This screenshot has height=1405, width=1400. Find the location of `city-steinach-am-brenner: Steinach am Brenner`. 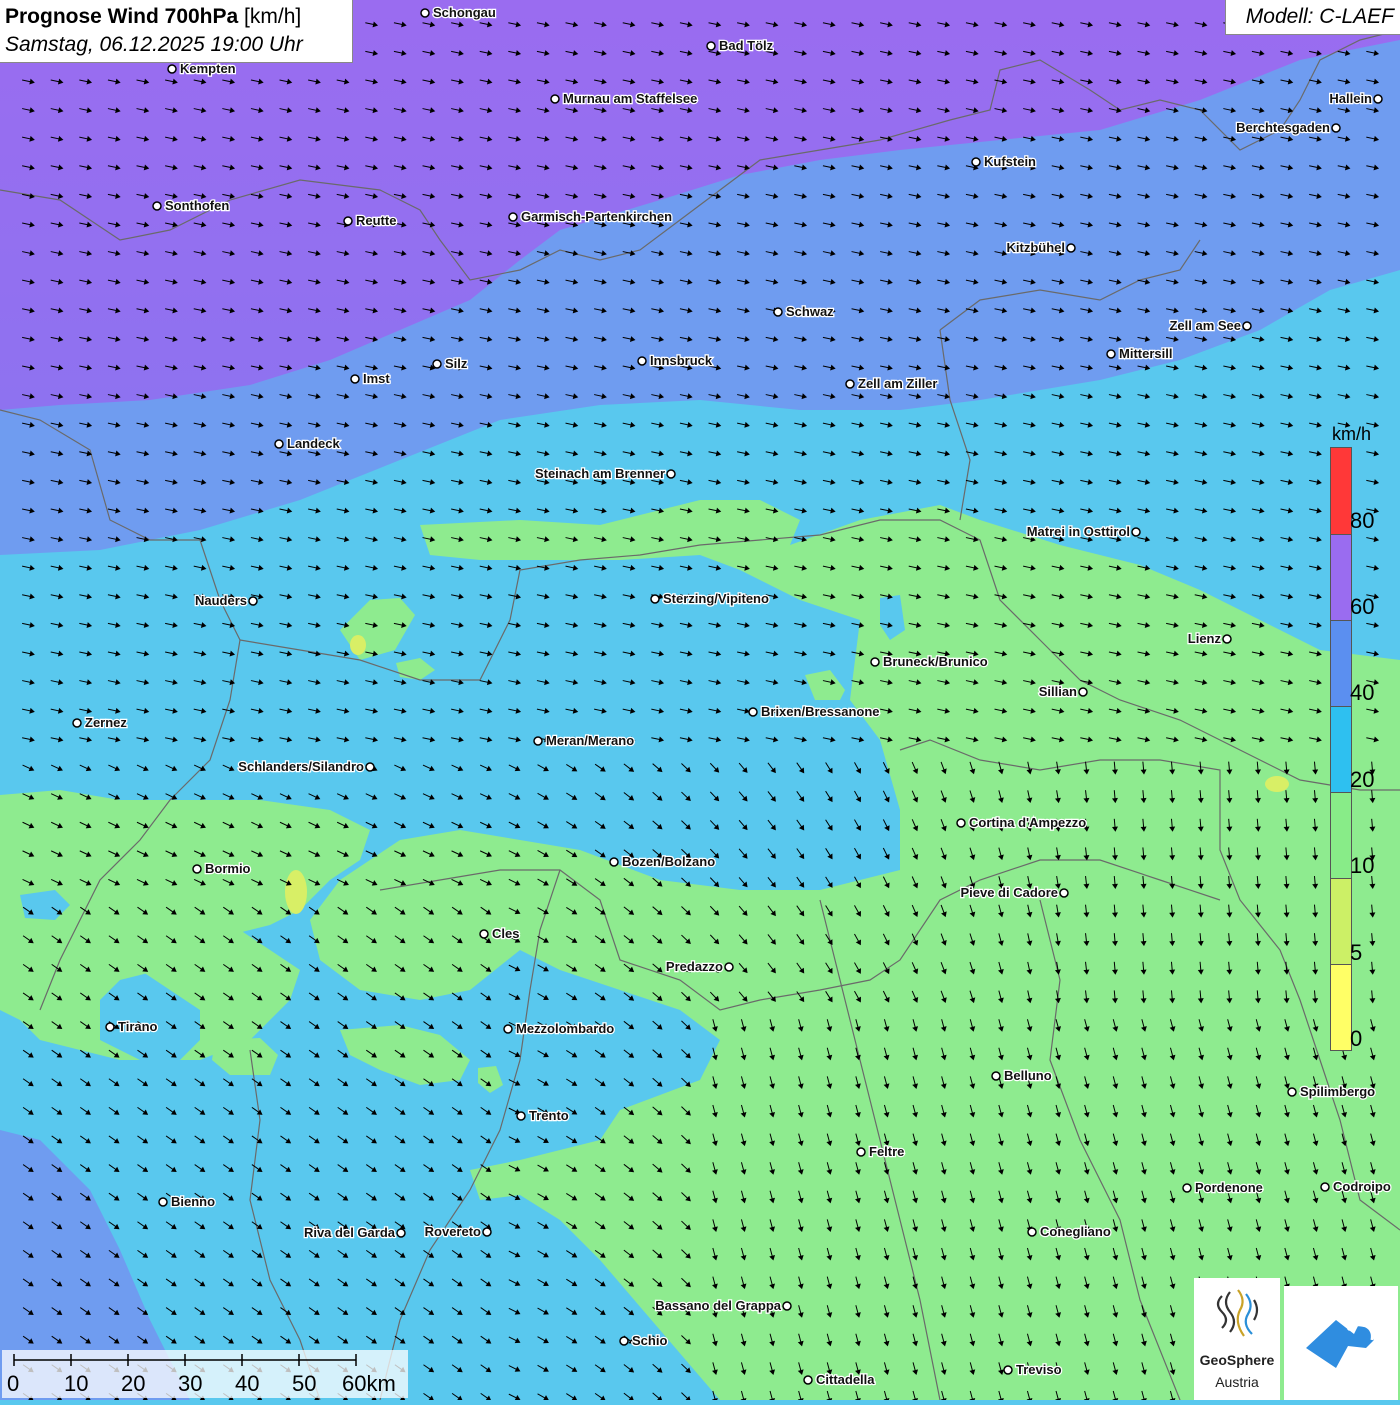

city-steinach-am-brenner: Steinach am Brenner is located at coordinates (605, 473).